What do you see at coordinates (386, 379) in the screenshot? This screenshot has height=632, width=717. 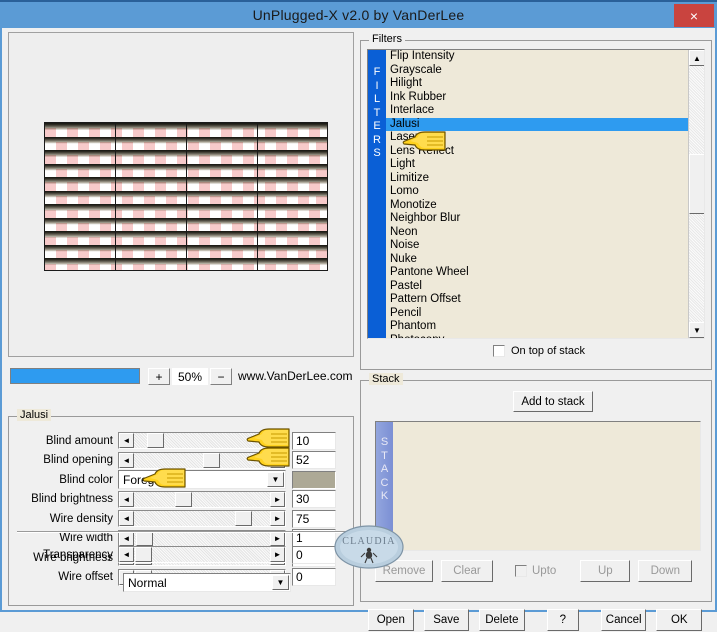 I see `stack-group-title: Stack` at bounding box center [386, 379].